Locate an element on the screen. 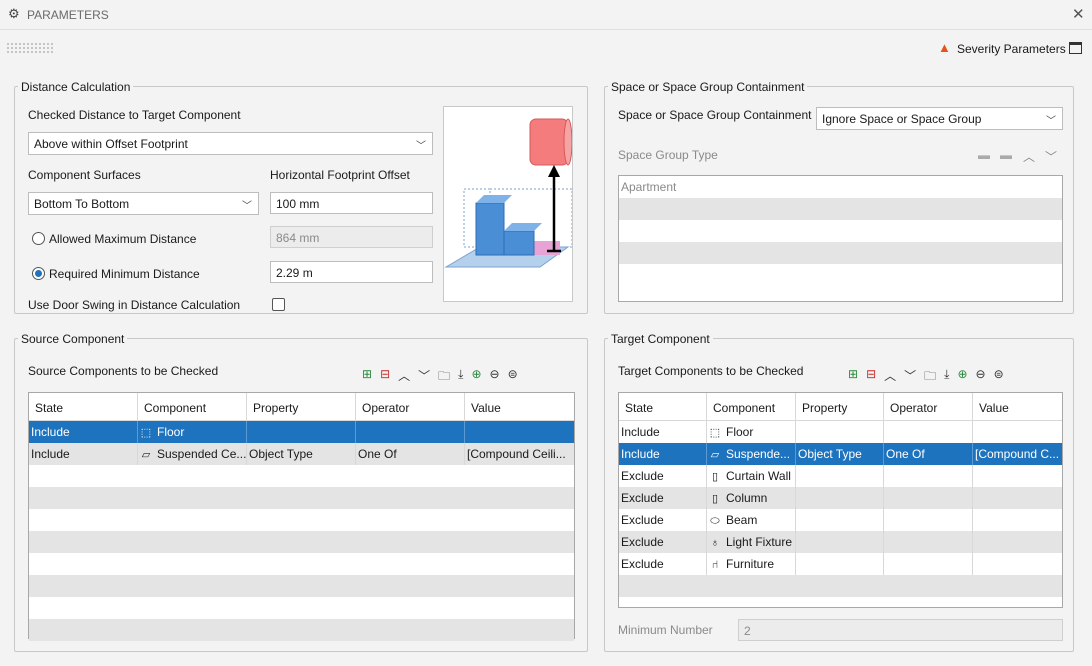 Image resolution: width=1092 pixels, height=666 pixels. gear-icon: ⚙ is located at coordinates (14, 13).